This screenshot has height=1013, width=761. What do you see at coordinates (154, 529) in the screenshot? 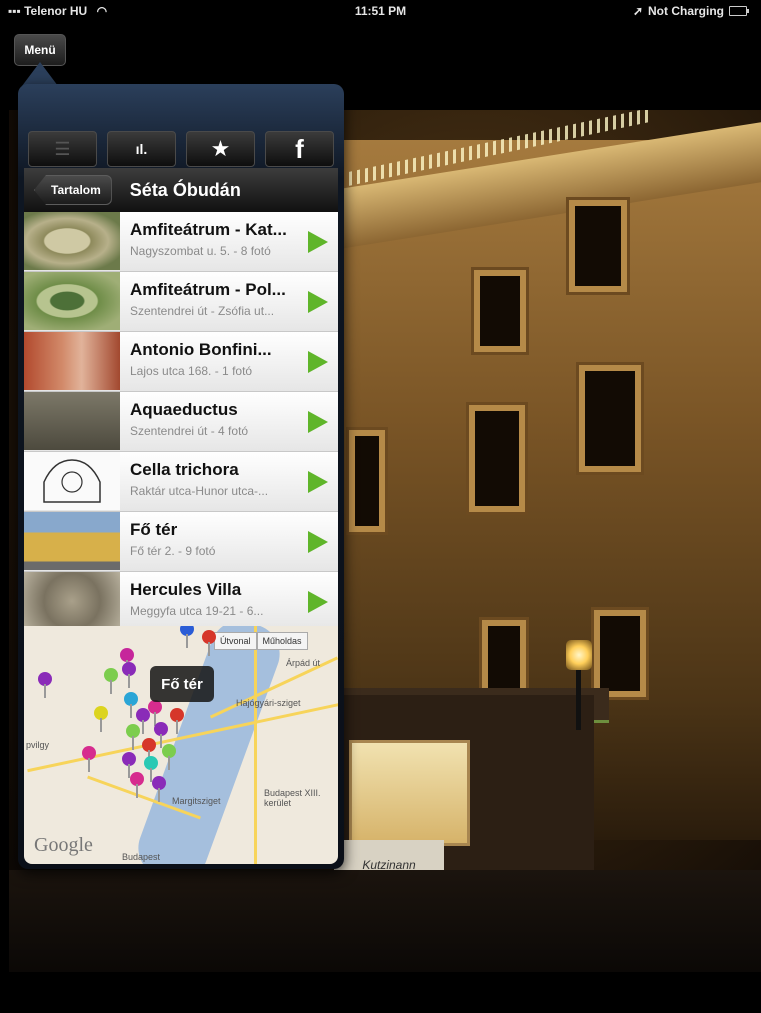
I see `item-title: Fő tér` at bounding box center [154, 529].